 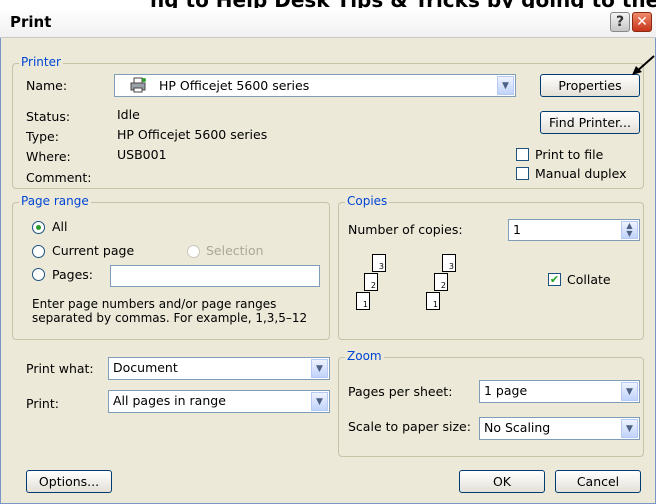 What do you see at coordinates (47, 85) in the screenshot?
I see `name-label: Name:` at bounding box center [47, 85].